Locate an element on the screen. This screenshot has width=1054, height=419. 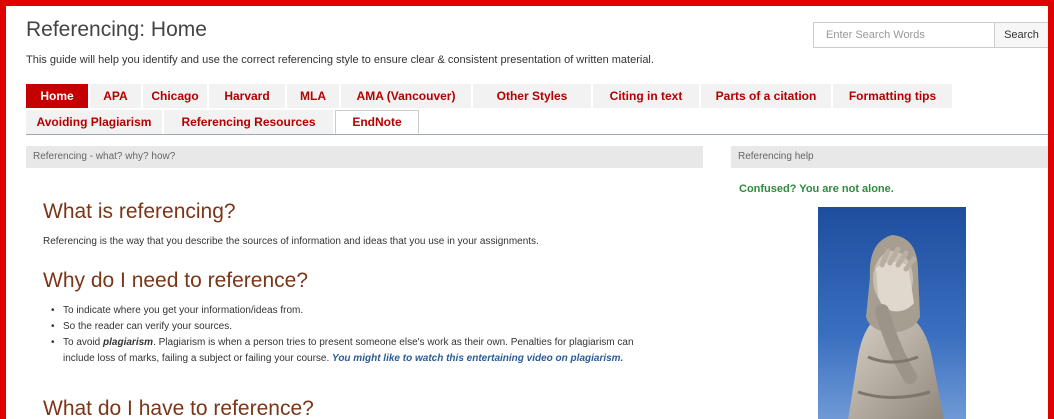
tab-formatting-tips: Formatting tips is located at coordinates (892, 96).